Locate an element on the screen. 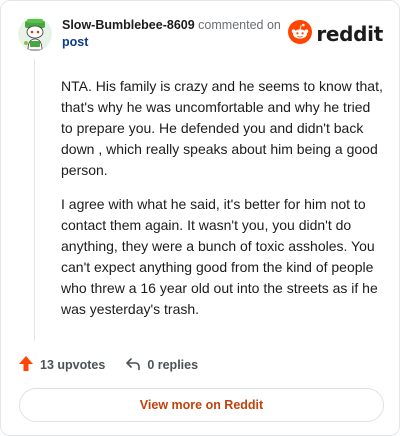  snoo-avatar-icon is located at coordinates (35, 34).